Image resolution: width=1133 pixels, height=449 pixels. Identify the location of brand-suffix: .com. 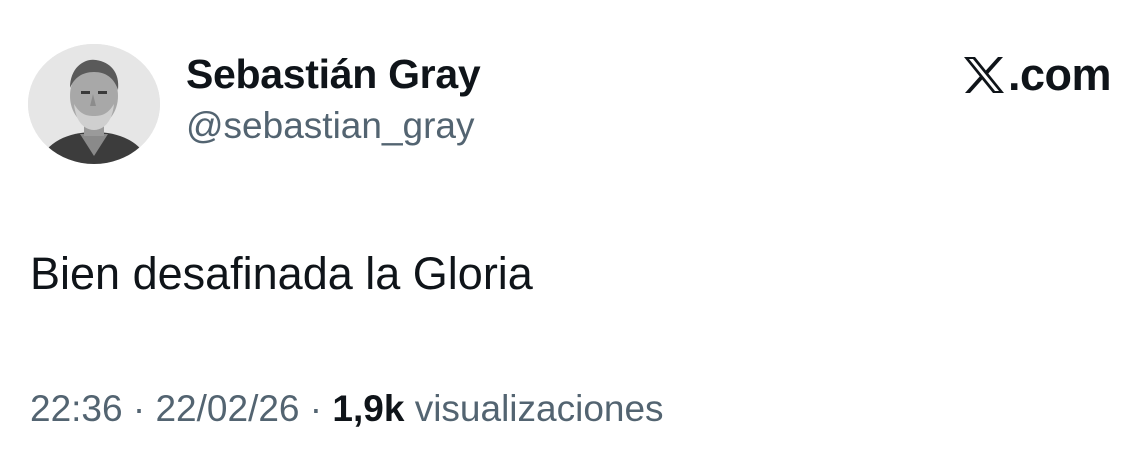
(1059, 74).